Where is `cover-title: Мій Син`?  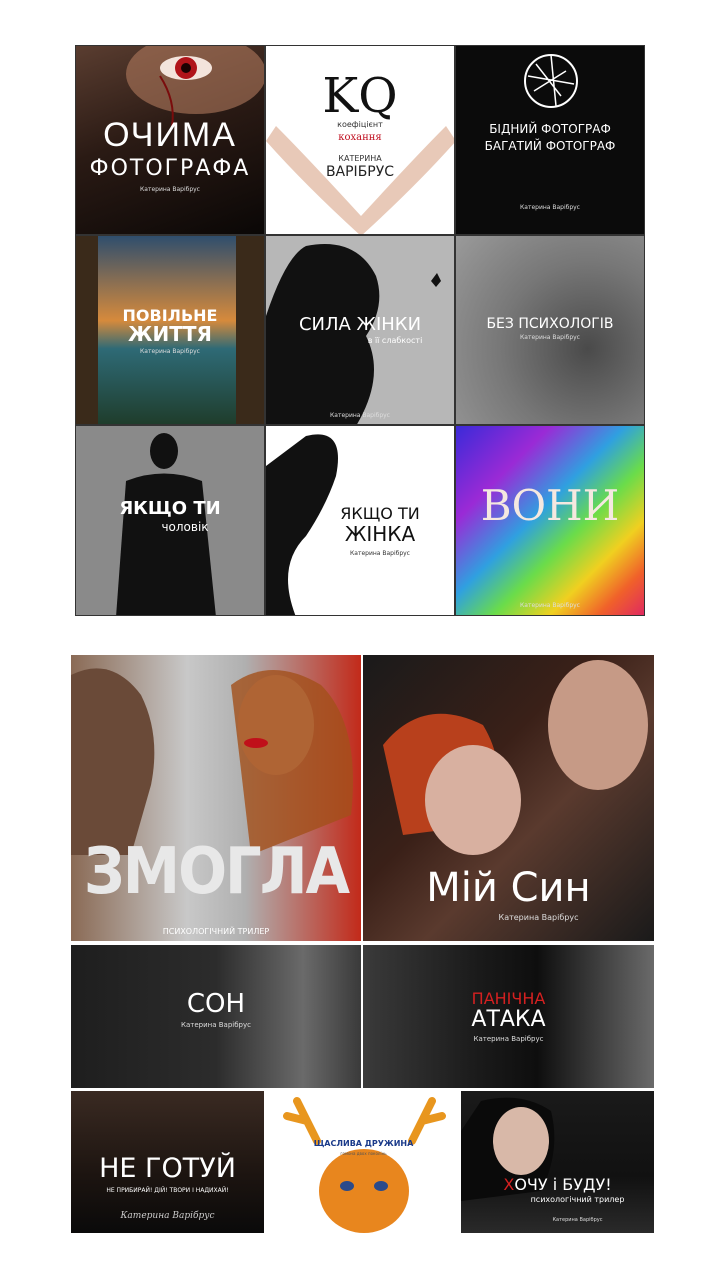
cover-title: Мій Син is located at coordinates (508, 888).